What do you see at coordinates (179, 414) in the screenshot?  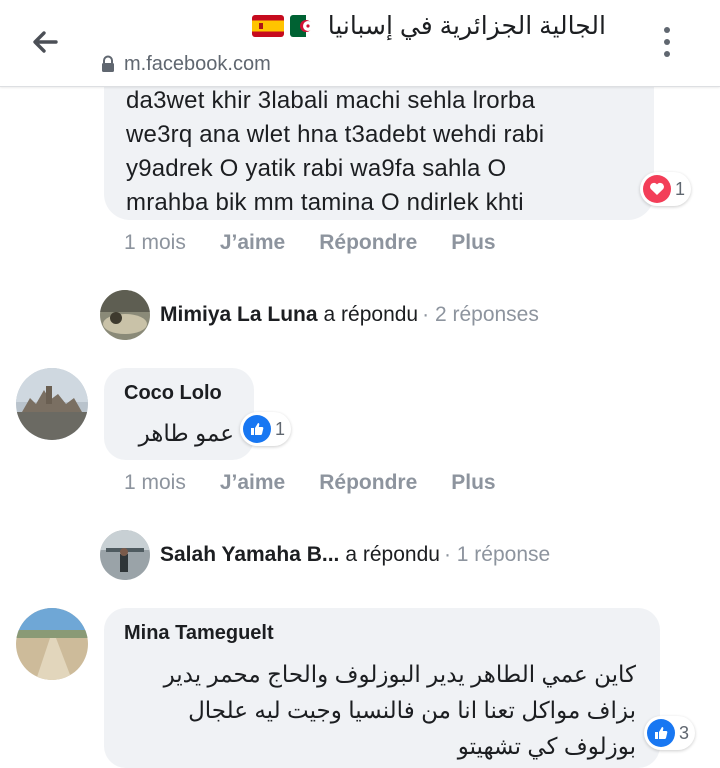 I see `comment-bubble: Coco Lolo عمو طاهر` at bounding box center [179, 414].